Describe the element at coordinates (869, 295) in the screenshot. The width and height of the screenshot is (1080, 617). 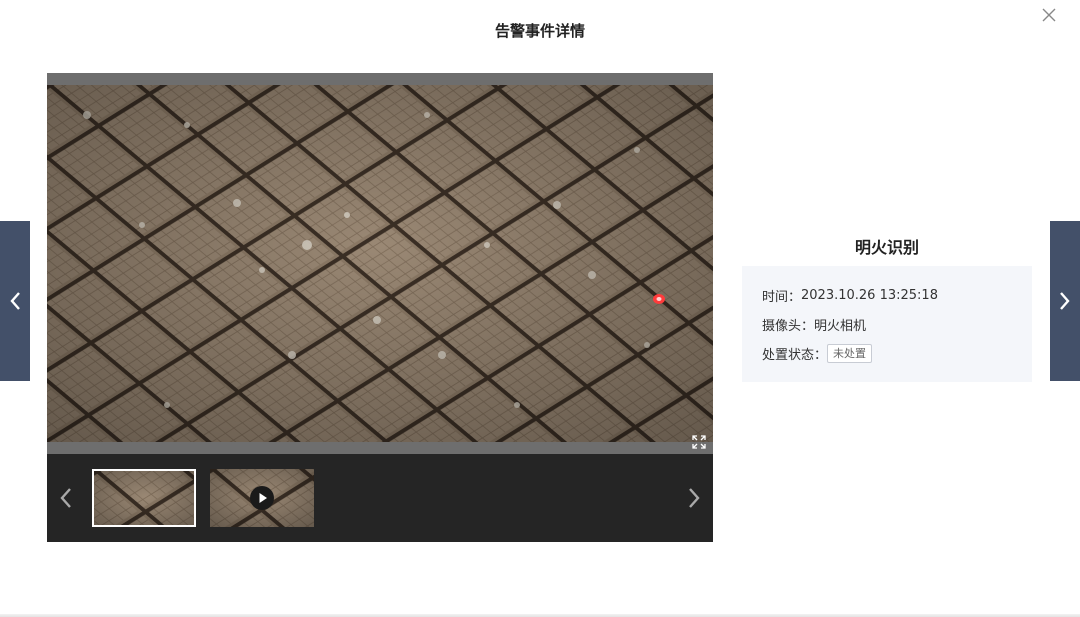
I see `time-value: 2023.10.26 13:25:18` at that location.